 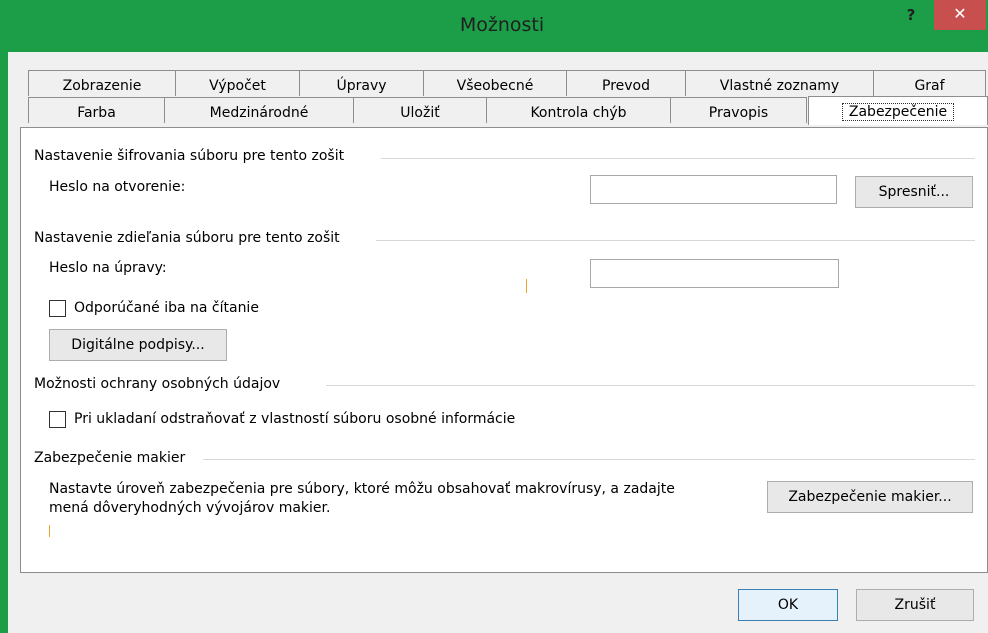 What do you see at coordinates (650, 385) in the screenshot?
I see `privacy-section-rule` at bounding box center [650, 385].